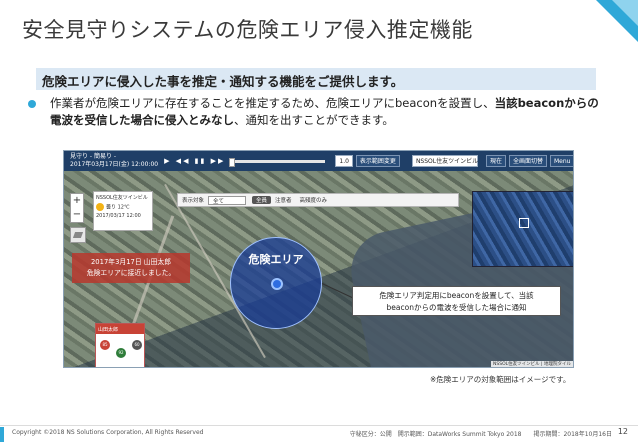 This screenshot has height=442, width=638. I want to click on image-note: ※危険エリアの対象範囲はイメージです。, so click(500, 379).